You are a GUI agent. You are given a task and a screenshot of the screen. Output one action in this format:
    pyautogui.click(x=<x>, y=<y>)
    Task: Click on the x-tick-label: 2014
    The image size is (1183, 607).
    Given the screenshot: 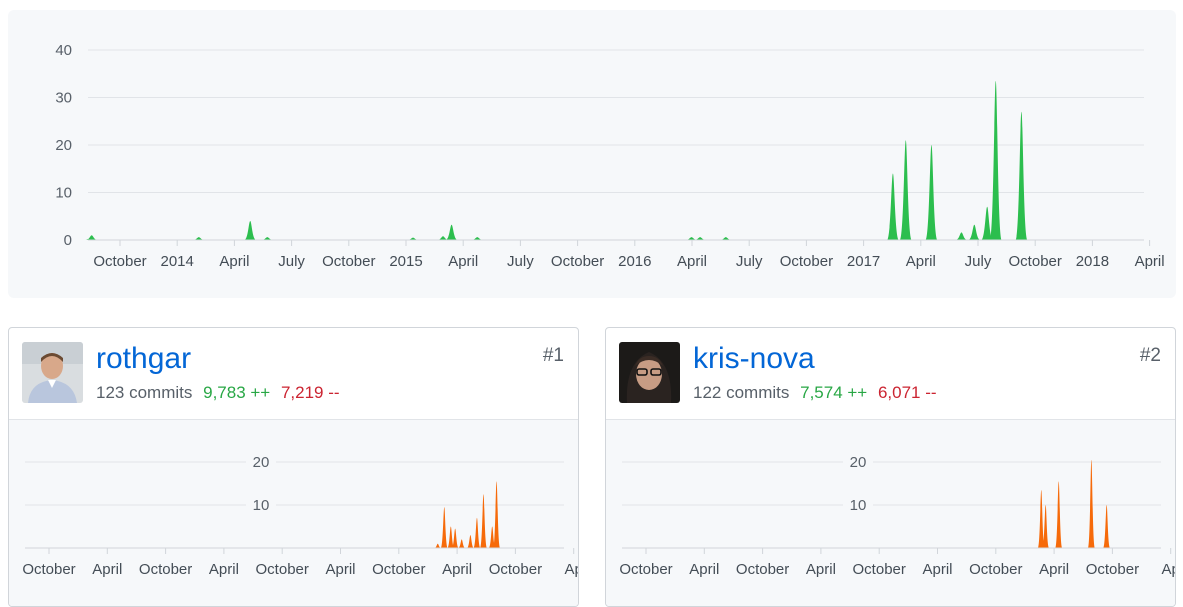 What is the action you would take?
    pyautogui.click(x=177, y=261)
    